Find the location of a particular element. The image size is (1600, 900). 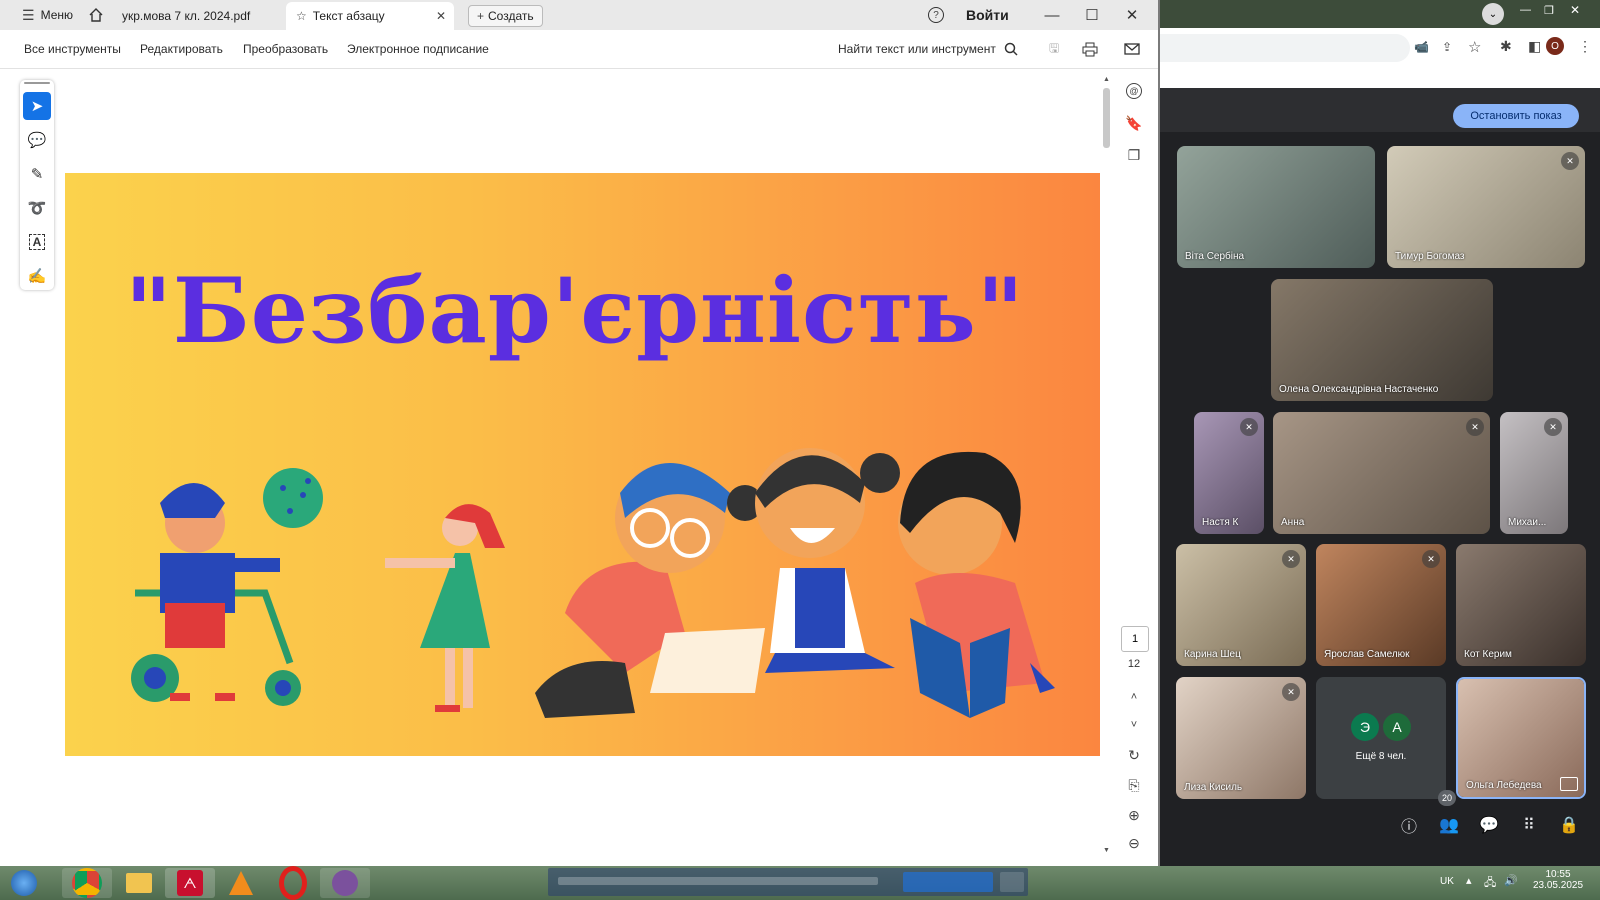

menu-esign: Электронное подписание is located at coordinates (418, 49).